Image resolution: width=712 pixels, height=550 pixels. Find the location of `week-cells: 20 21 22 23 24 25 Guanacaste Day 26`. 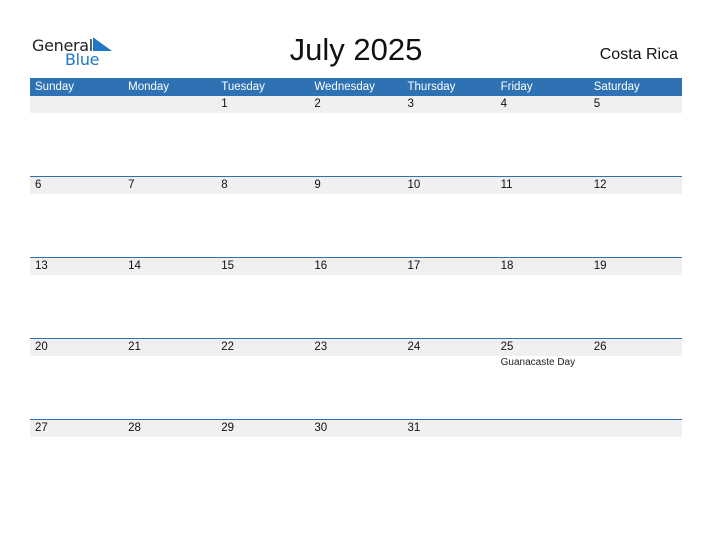

week-cells: 20 21 22 23 24 25 Guanacaste Day 26 is located at coordinates (356, 379).